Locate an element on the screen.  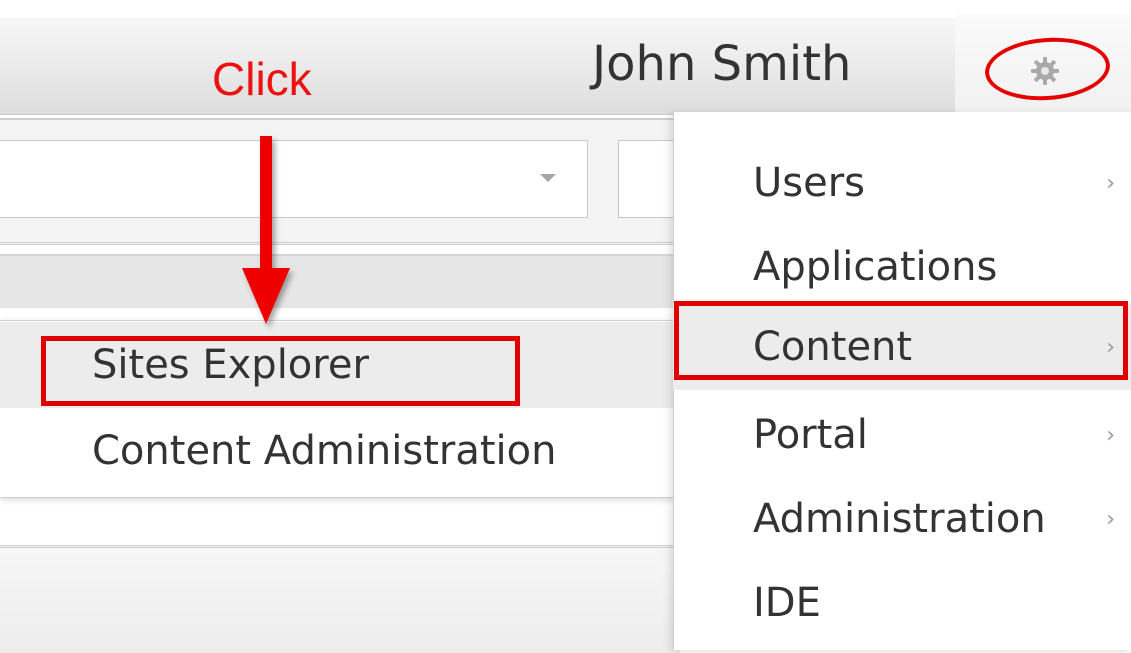
menu-item-label: Users is located at coordinates (809, 183).